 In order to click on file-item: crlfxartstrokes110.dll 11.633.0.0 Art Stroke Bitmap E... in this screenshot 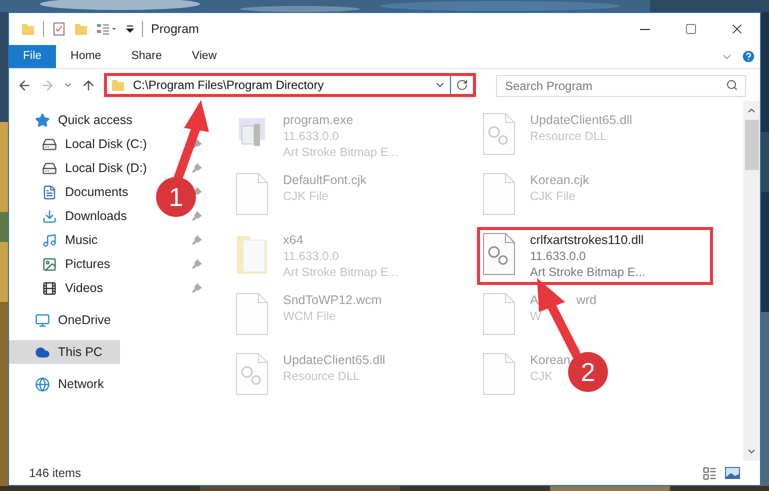, I will do `click(595, 256)`.